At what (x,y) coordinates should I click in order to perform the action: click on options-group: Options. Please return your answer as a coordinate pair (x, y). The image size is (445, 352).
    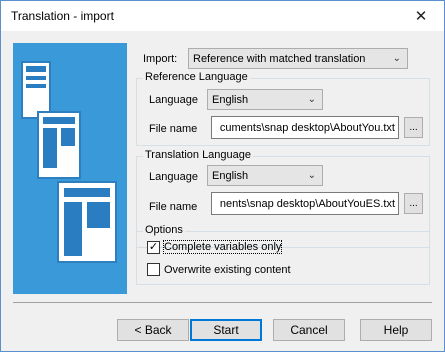
    Looking at the image, I should click on (283, 254).